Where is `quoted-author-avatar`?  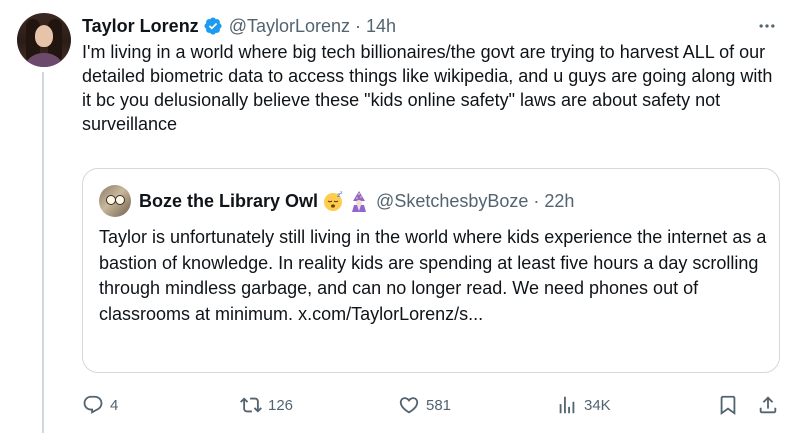 quoted-author-avatar is located at coordinates (115, 201).